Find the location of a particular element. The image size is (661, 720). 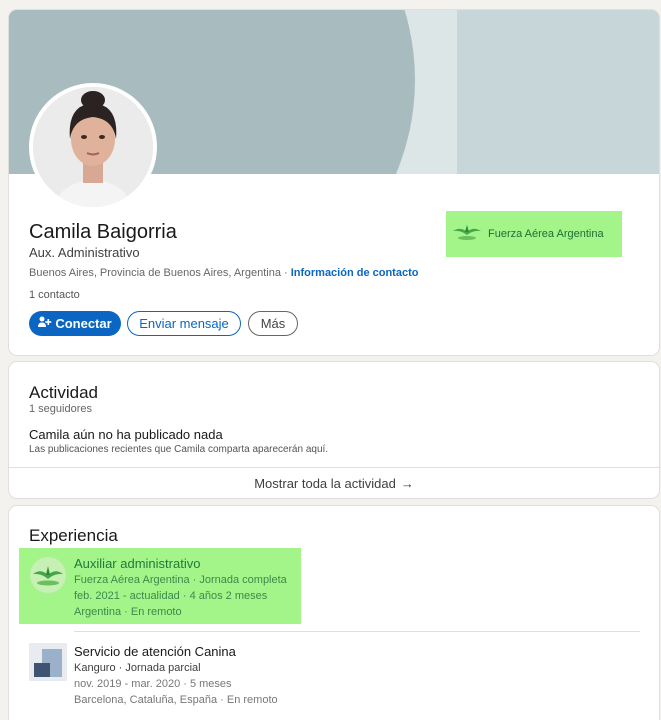

experience-location-1: Argentina · En remoto is located at coordinates (128, 612).